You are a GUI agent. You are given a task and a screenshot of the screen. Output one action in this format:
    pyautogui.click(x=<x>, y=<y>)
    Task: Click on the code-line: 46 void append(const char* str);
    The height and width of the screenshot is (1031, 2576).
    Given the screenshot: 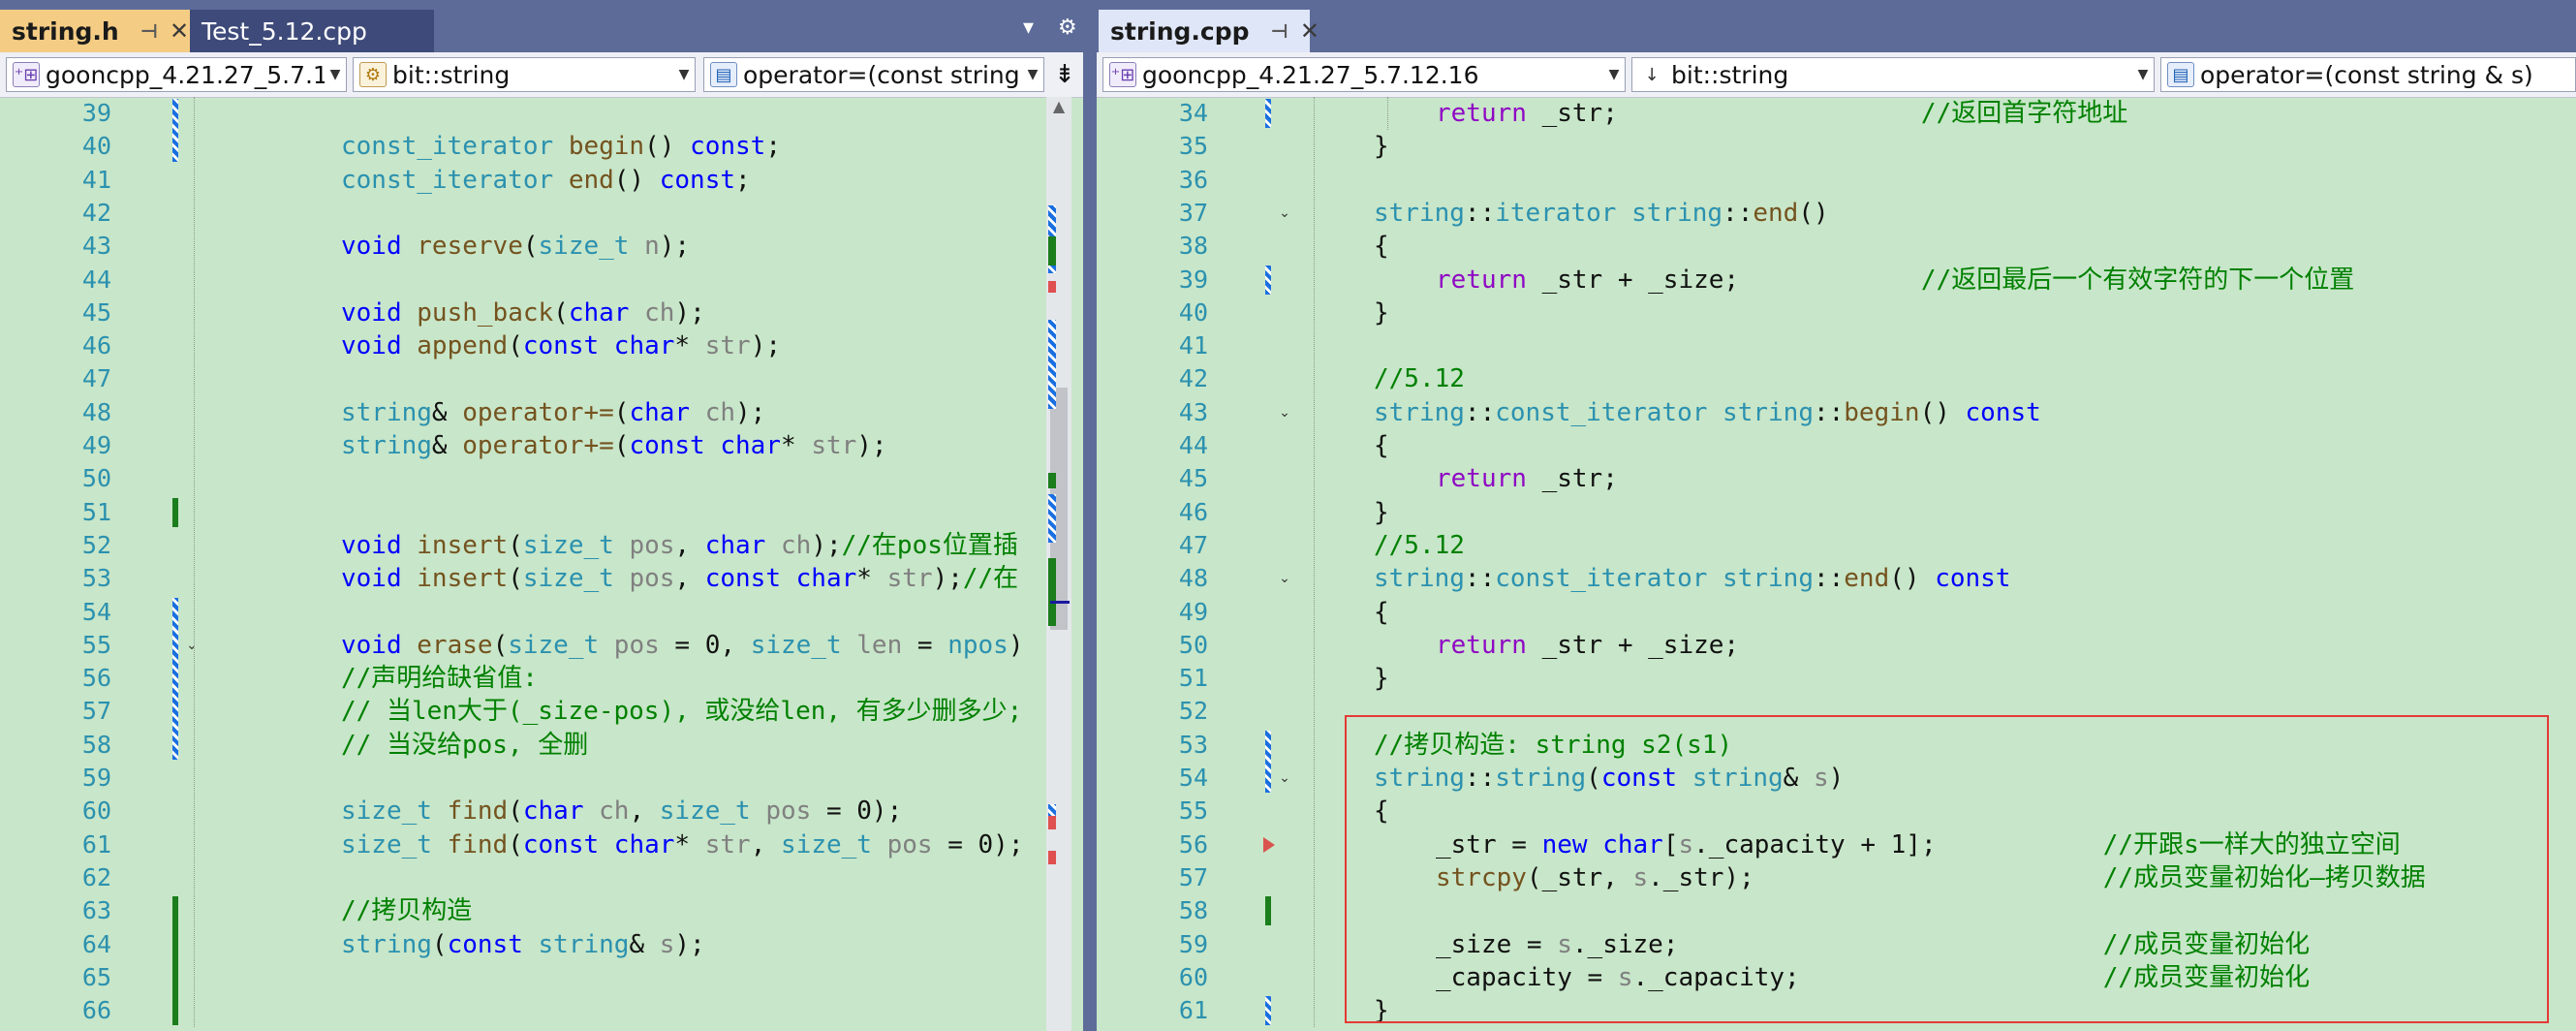 What is the action you would take?
    pyautogui.click(x=541, y=345)
    